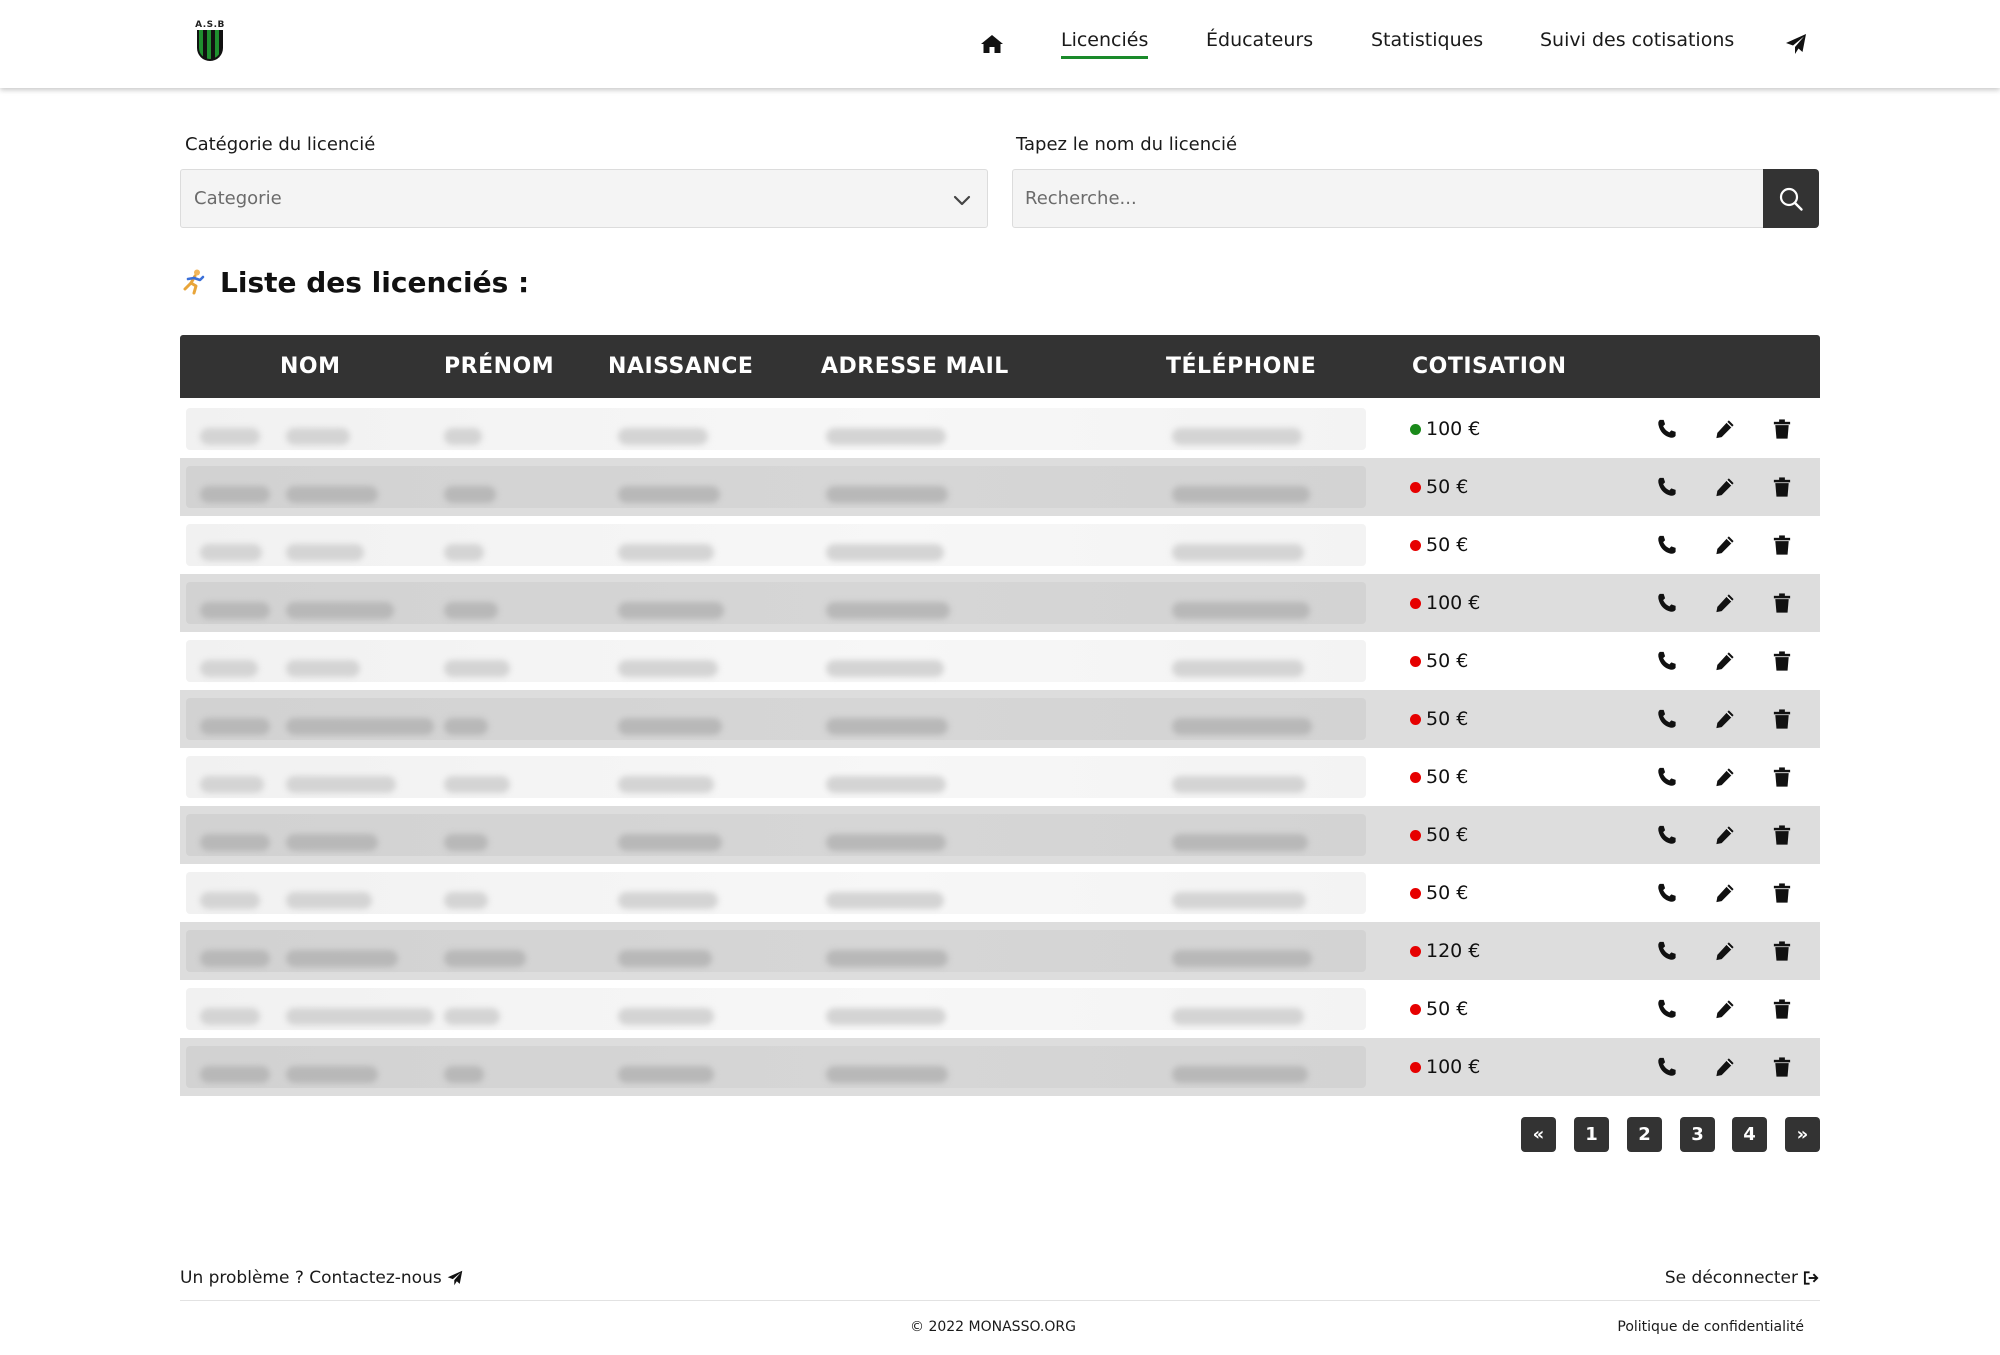  Describe the element at coordinates (310, 366) in the screenshot. I see `col-nom: NOM` at that location.